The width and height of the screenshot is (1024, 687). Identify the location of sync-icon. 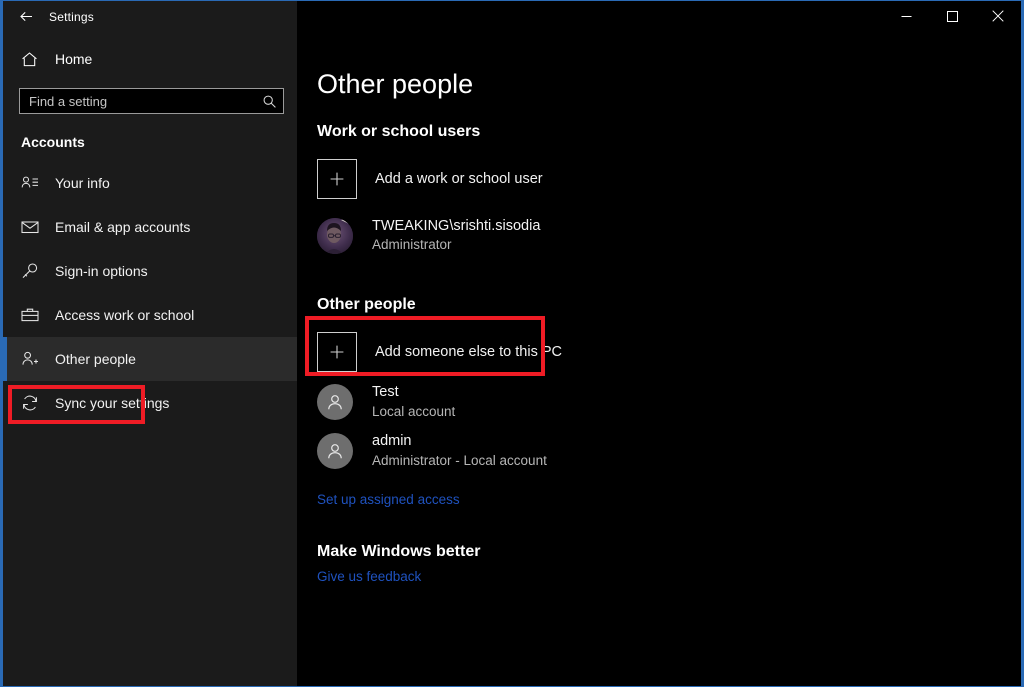
(34, 403).